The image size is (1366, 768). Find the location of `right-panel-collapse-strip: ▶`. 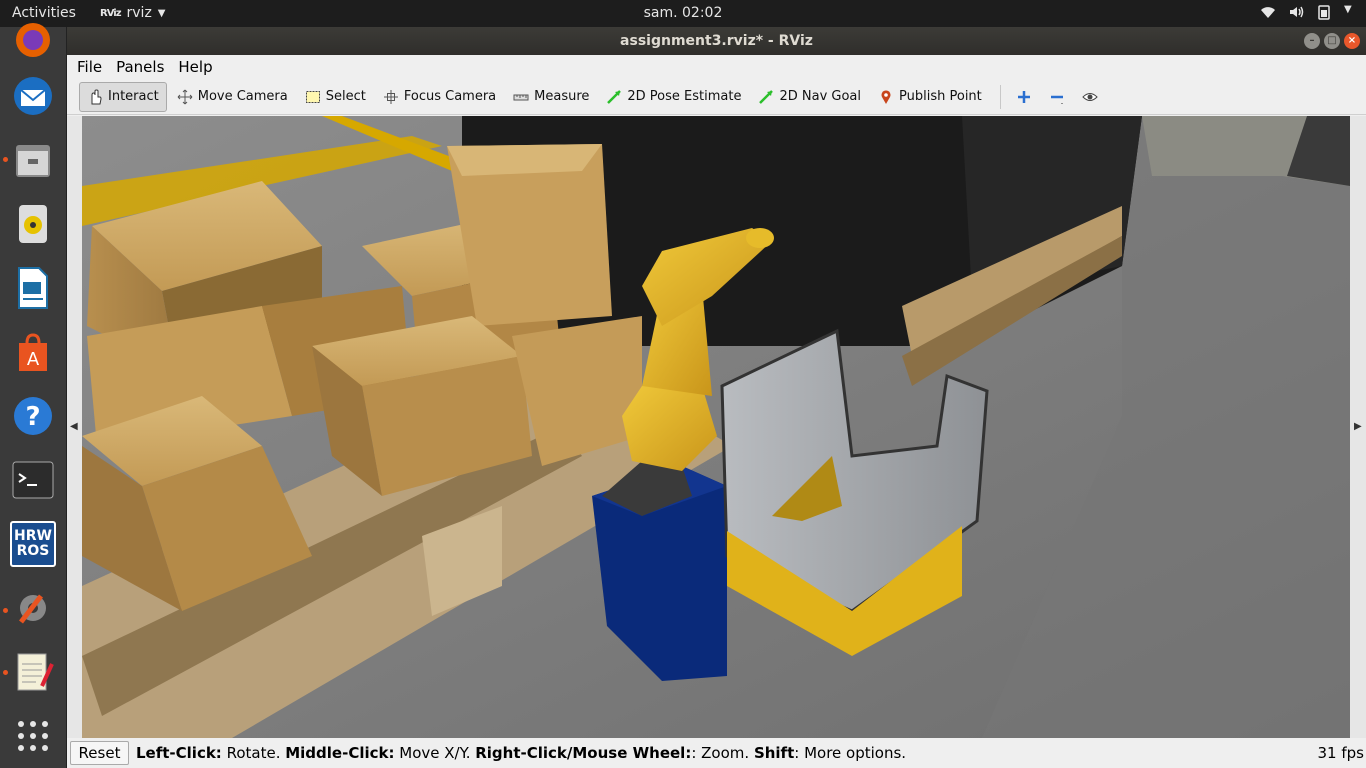

right-panel-collapse-strip: ▶ is located at coordinates (1358, 427).